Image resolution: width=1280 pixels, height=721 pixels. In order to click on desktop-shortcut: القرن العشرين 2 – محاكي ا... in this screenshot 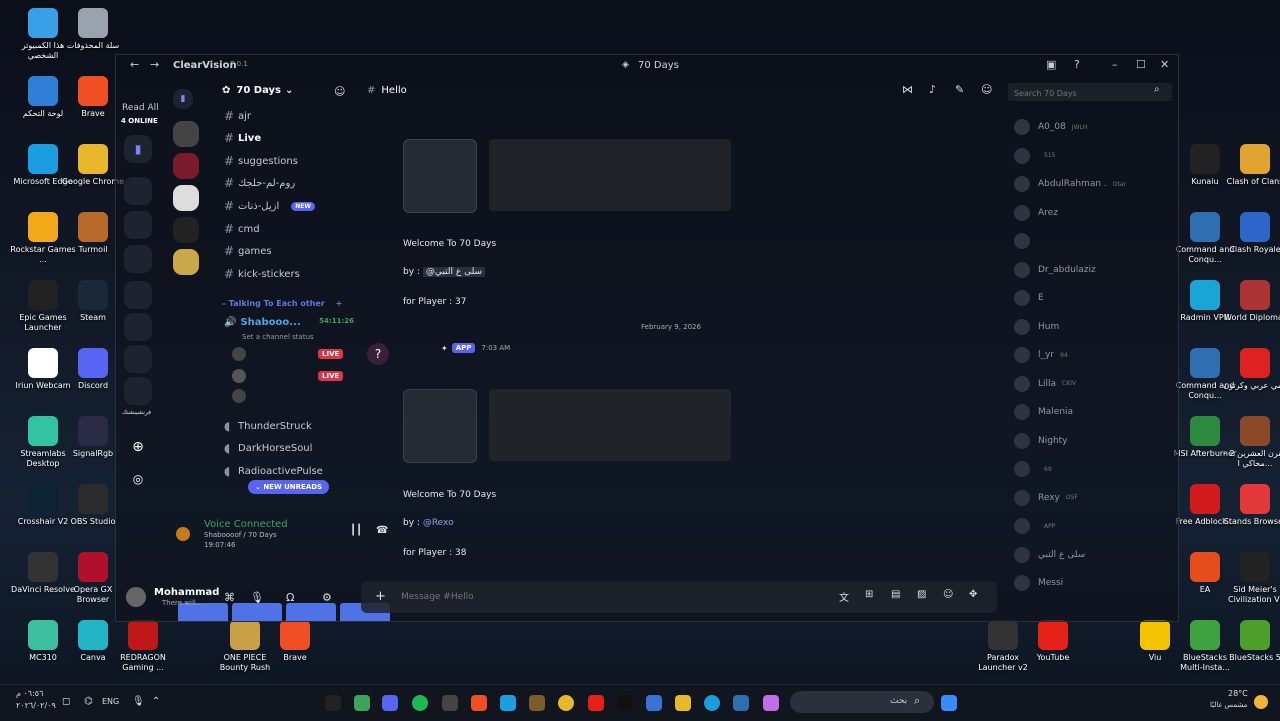, I will do `click(1251, 442)`.